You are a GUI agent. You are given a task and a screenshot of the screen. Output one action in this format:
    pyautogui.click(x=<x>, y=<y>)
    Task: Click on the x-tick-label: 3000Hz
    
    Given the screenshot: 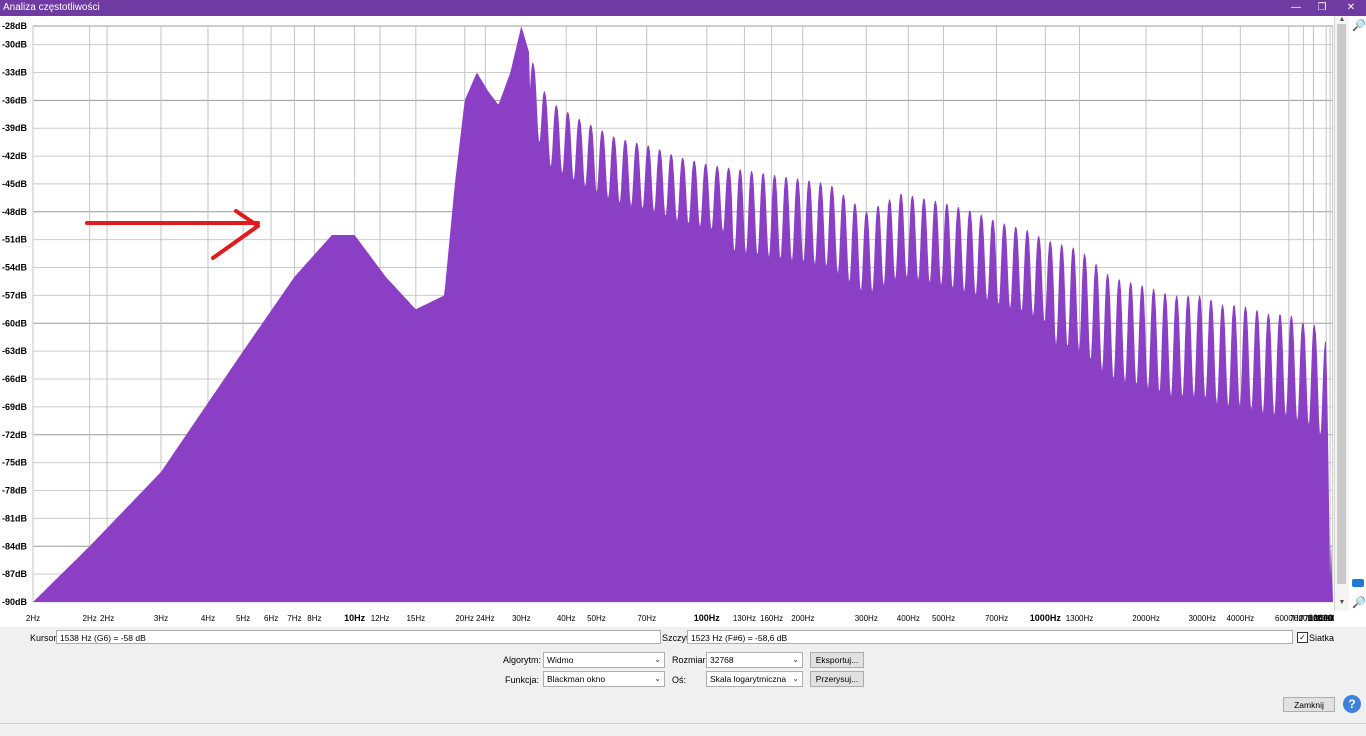 What is the action you would take?
    pyautogui.click(x=1202, y=618)
    